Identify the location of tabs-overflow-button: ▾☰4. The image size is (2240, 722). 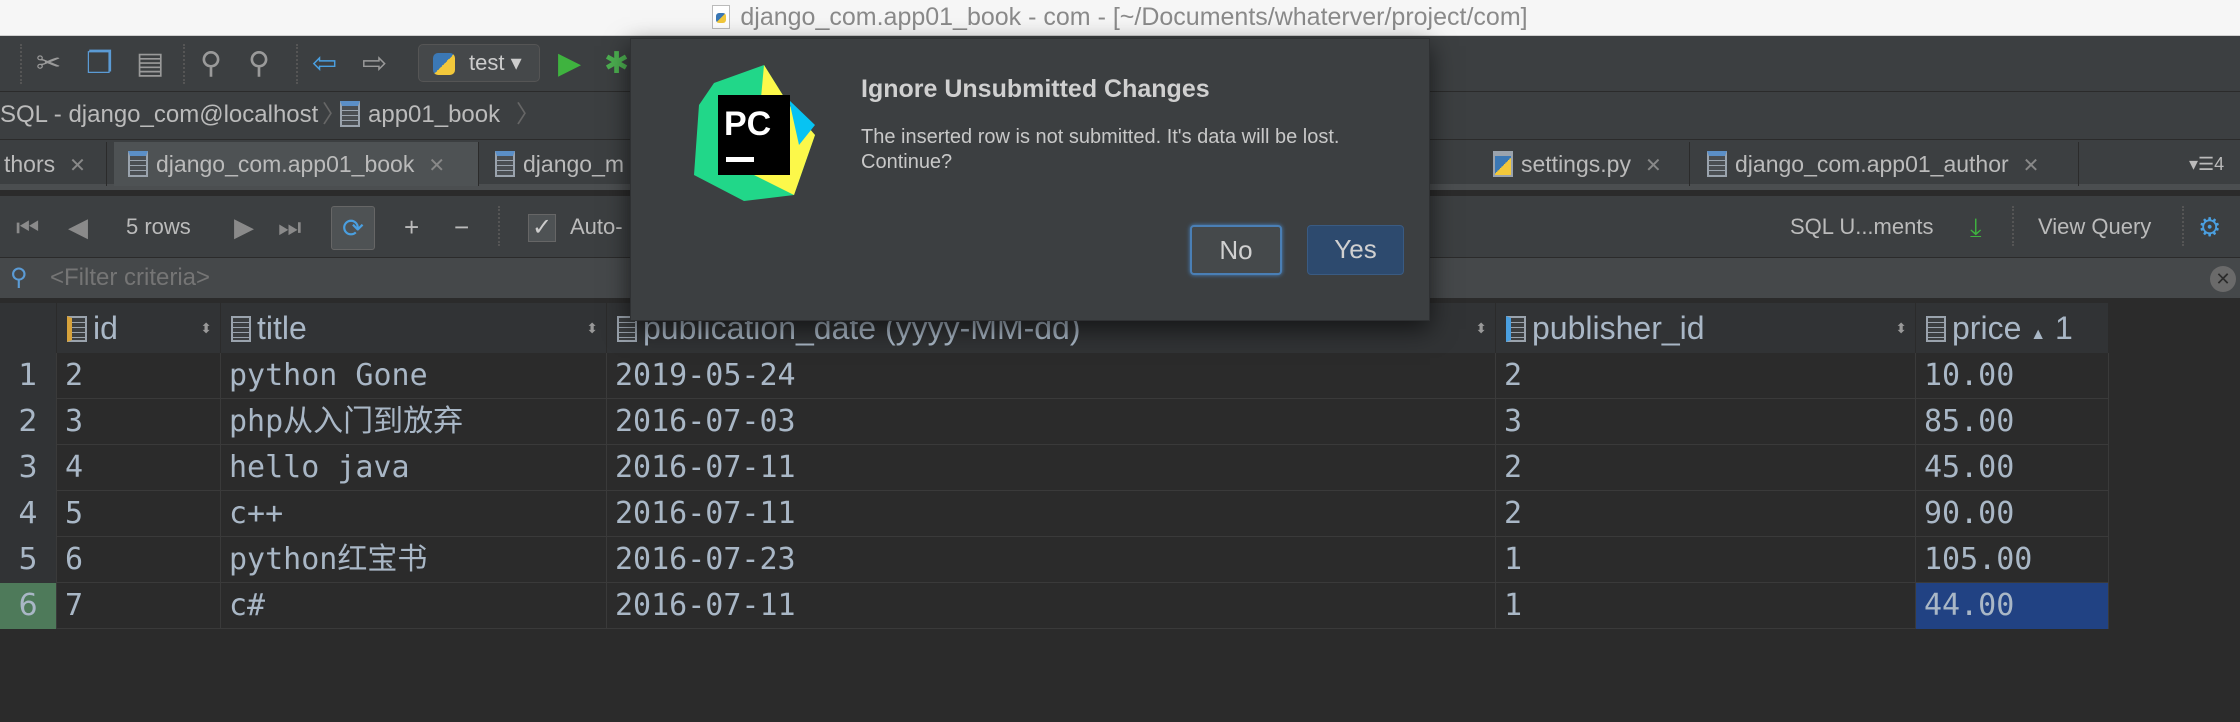
(2212, 164).